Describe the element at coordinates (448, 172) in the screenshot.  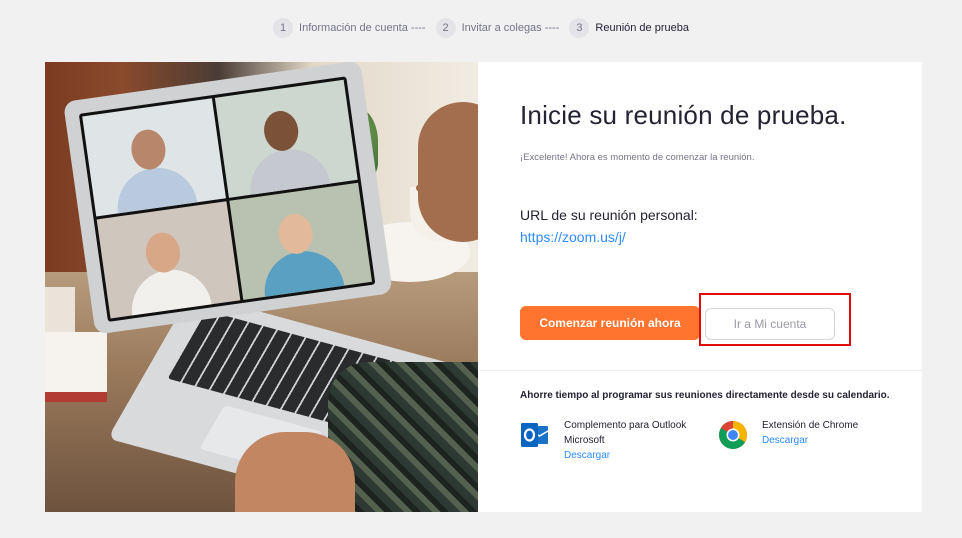
I see `person-head` at that location.